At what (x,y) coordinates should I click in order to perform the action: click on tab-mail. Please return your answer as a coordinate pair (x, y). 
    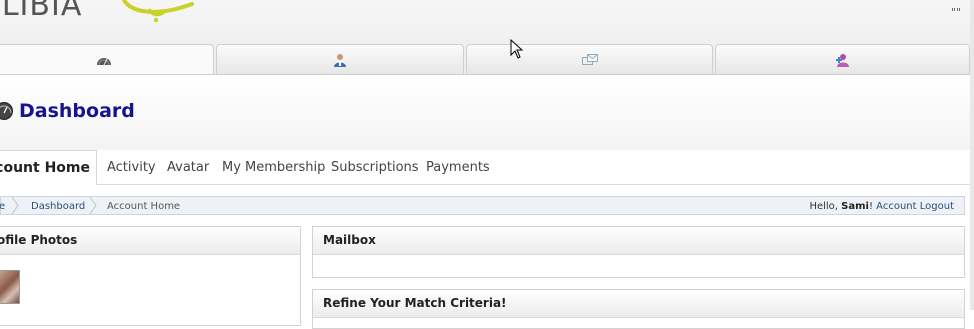
    Looking at the image, I should click on (589, 59).